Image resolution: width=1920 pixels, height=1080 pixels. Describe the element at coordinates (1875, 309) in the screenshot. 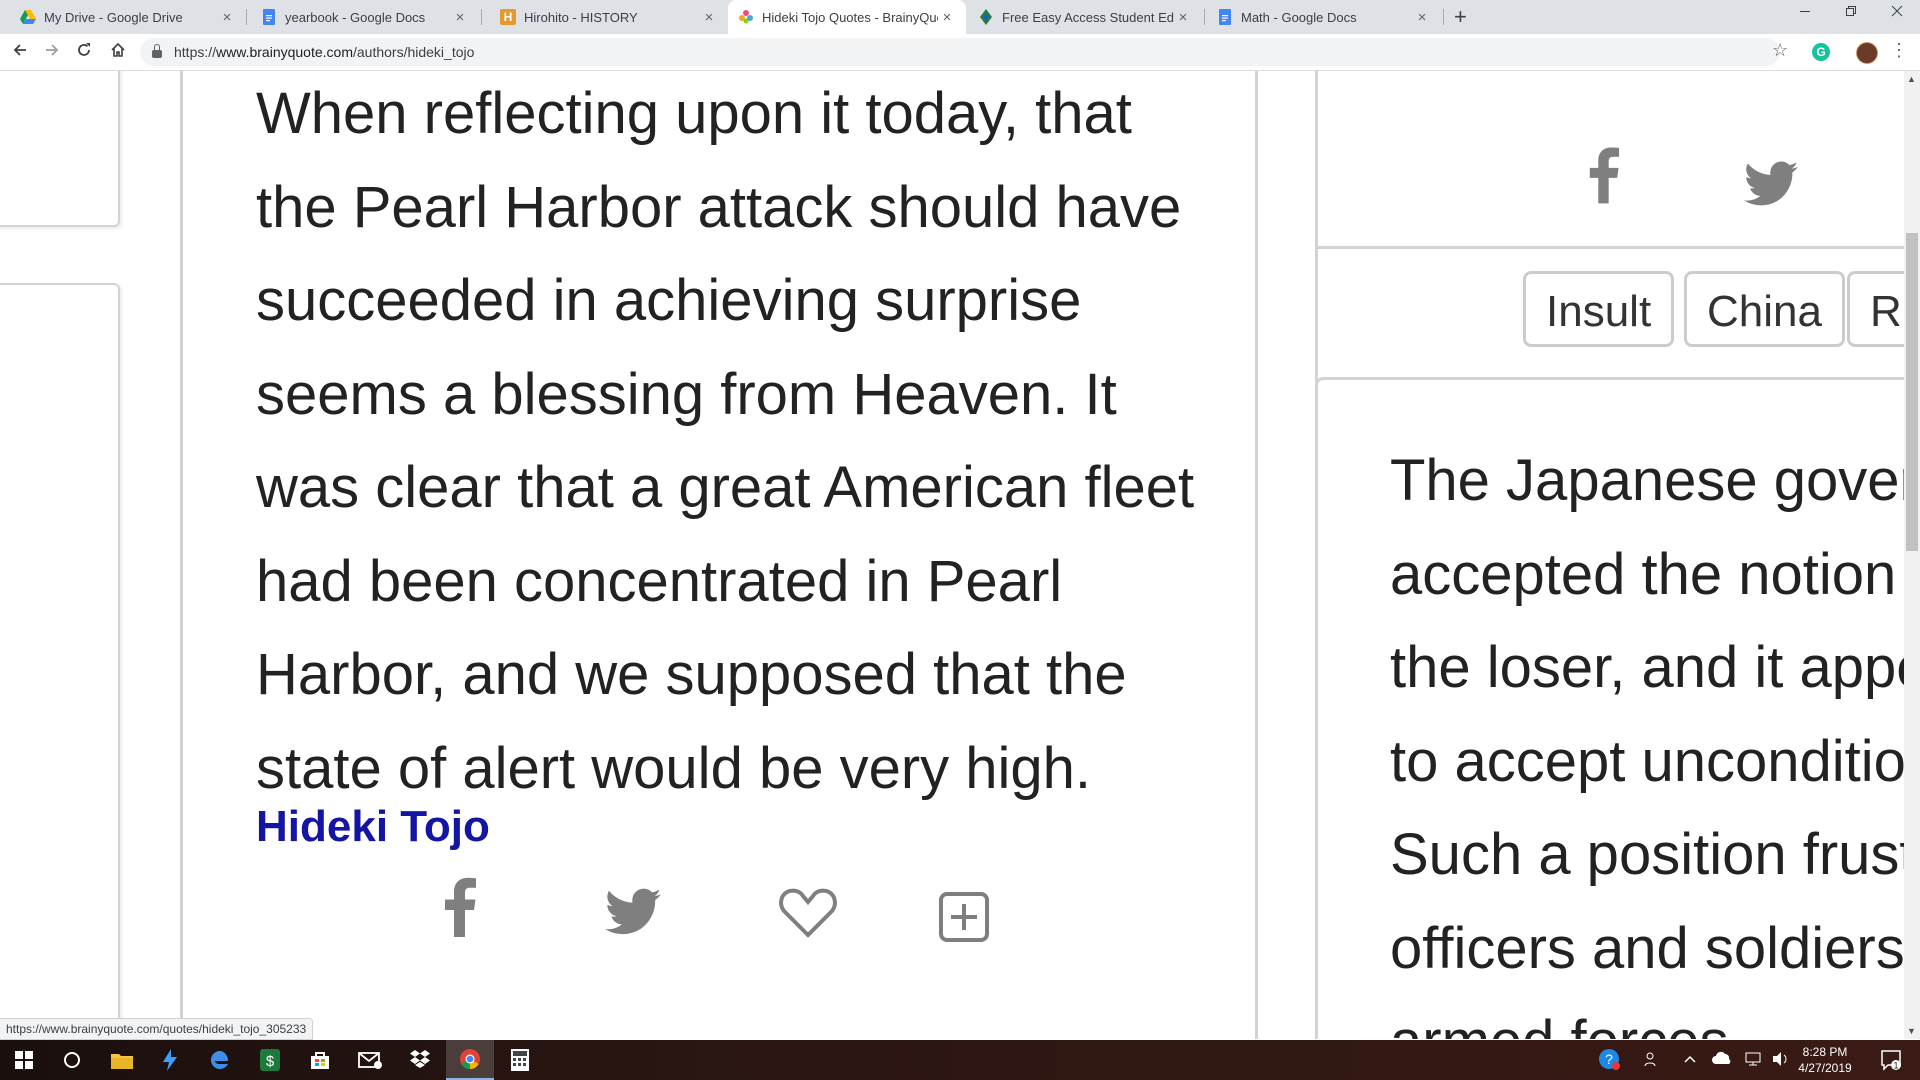

I see `tag-partial: R` at that location.